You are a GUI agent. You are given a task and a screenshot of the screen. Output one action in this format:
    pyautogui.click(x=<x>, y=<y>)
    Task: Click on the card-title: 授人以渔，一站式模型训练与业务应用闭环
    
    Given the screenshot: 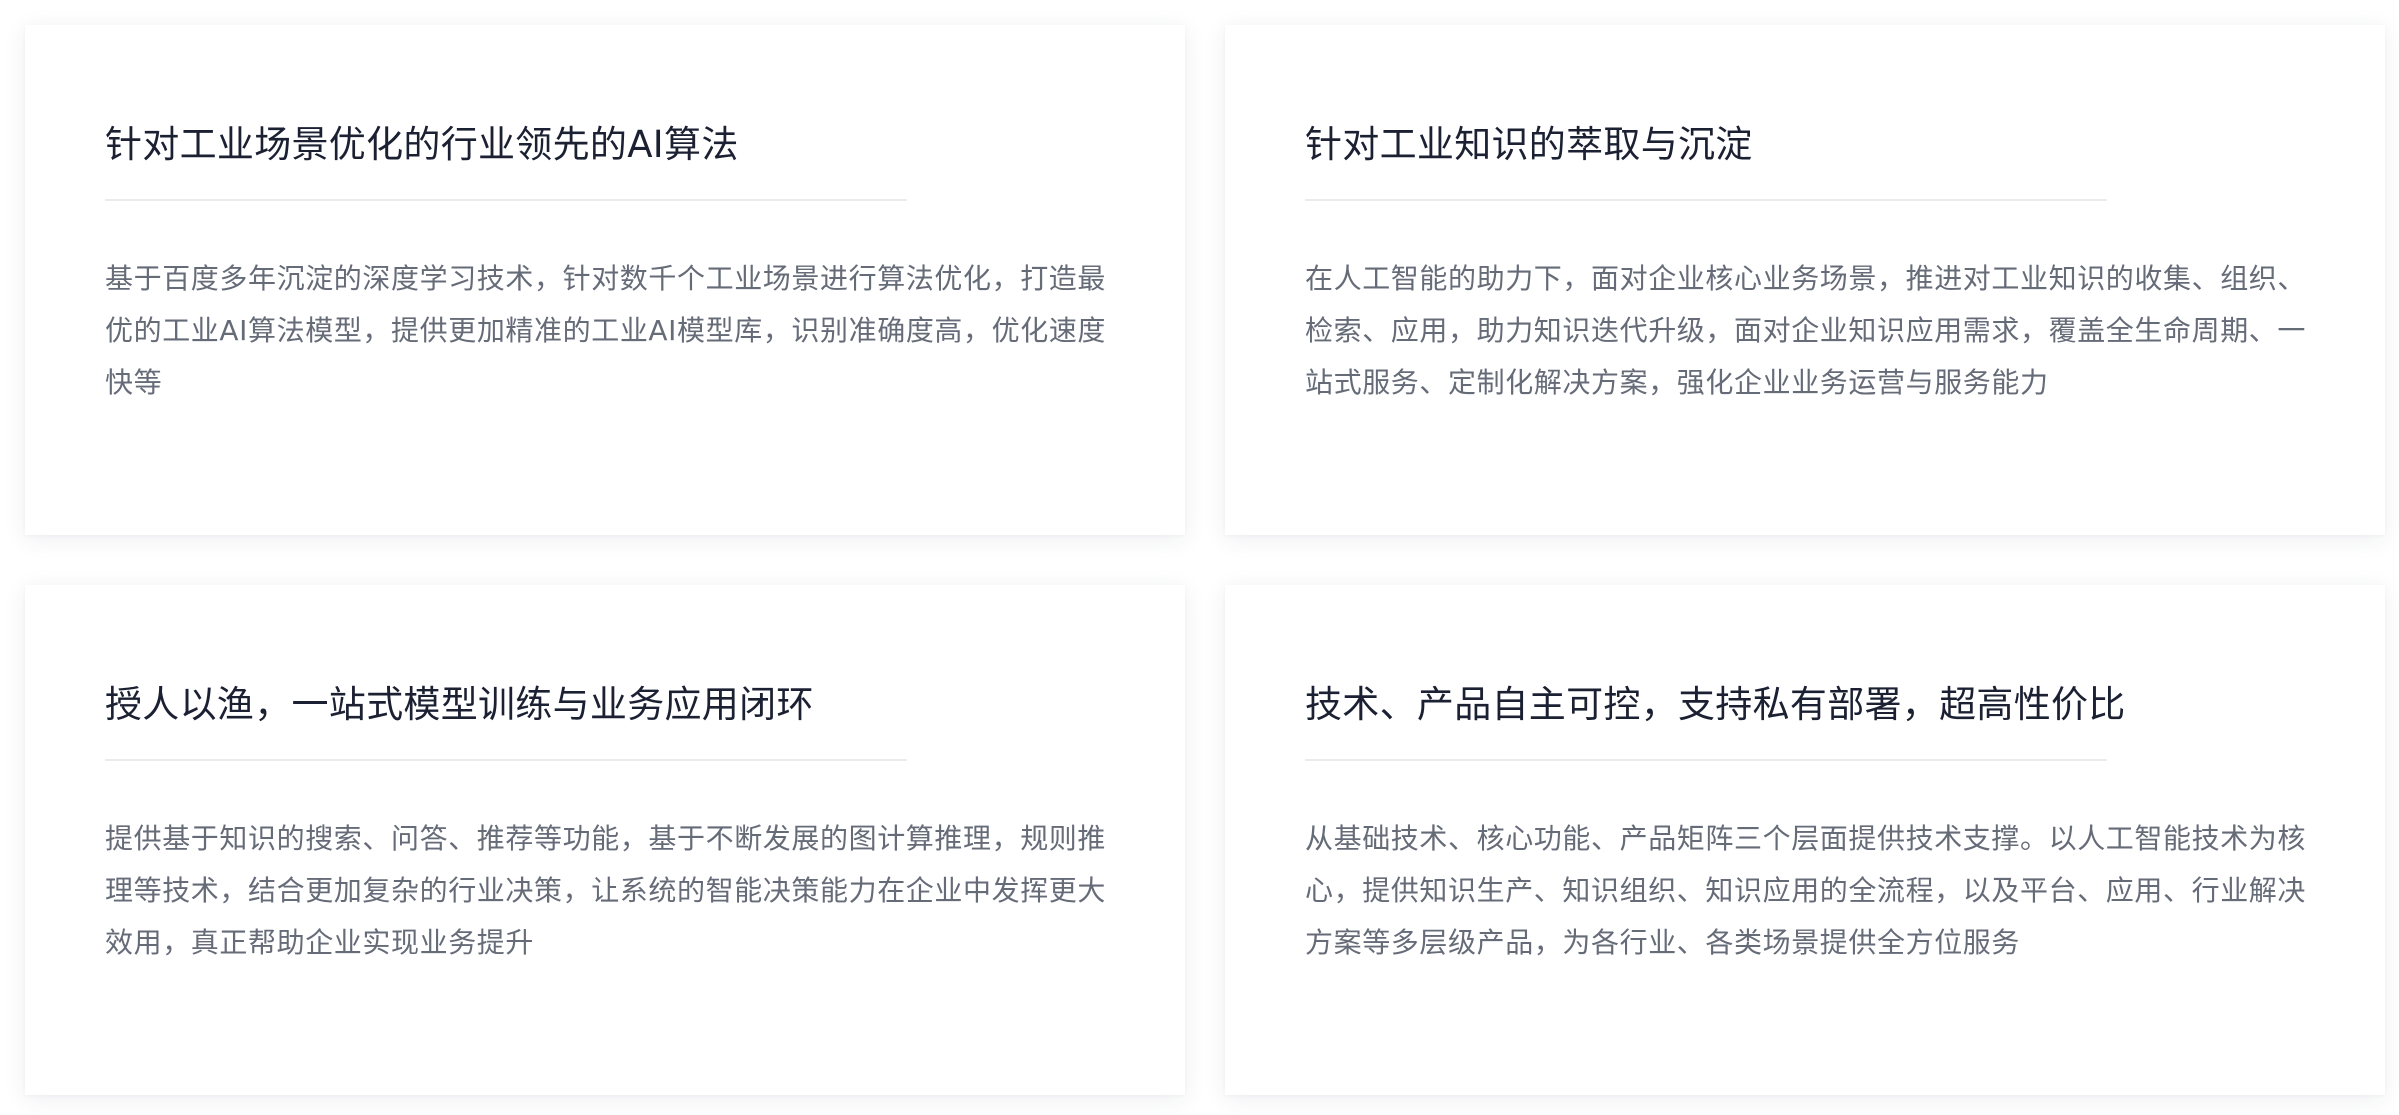 What is the action you would take?
    pyautogui.click(x=459, y=704)
    